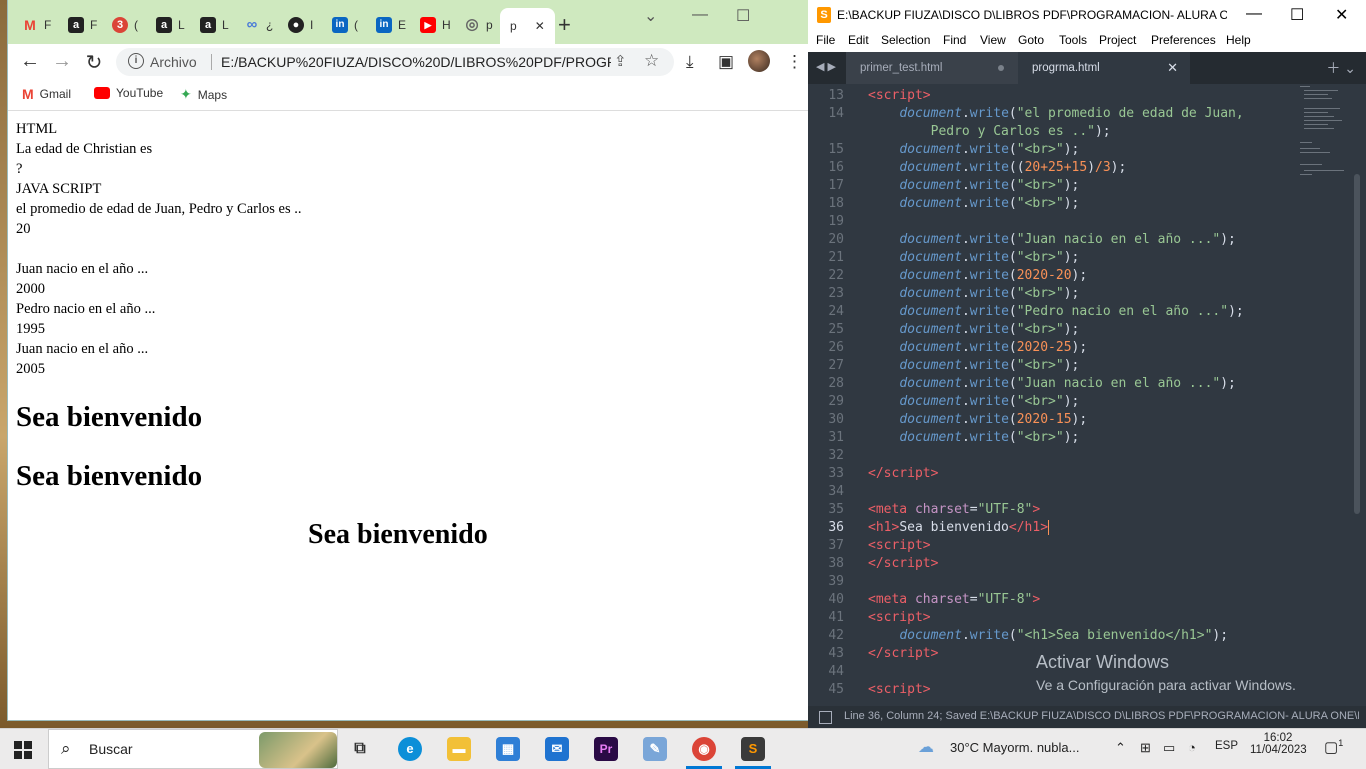 The width and height of the screenshot is (1366, 769). Describe the element at coordinates (1192, 747) in the screenshot. I see `wifi-icon: ◔` at that location.